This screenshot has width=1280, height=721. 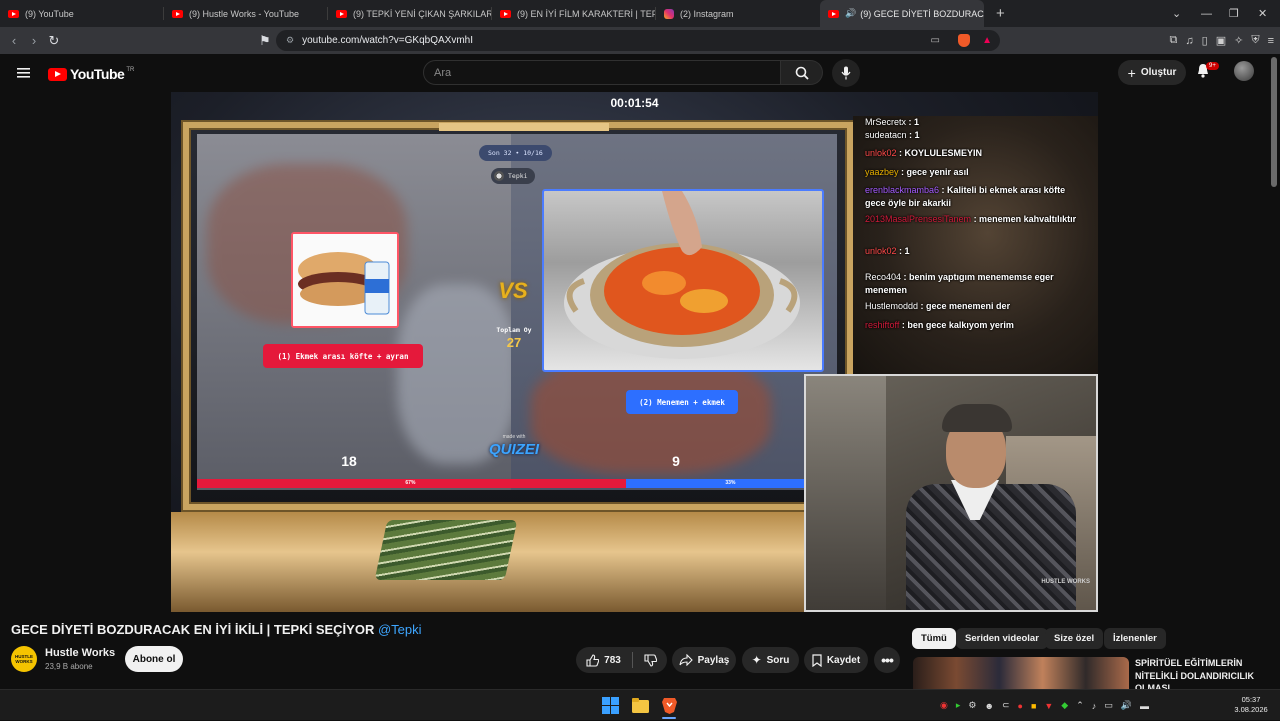 I want to click on browser-tab: (9) YouTube, so click(x=82, y=13).